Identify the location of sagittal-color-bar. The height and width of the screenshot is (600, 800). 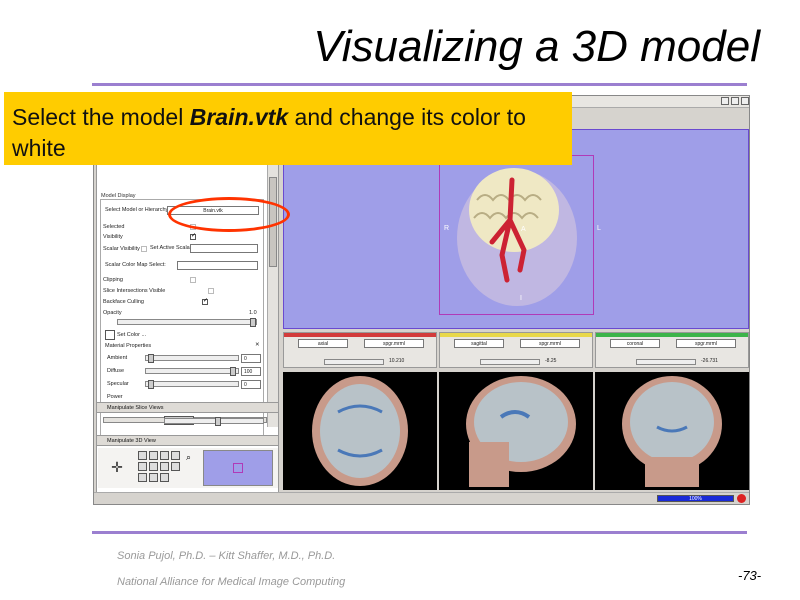
(516, 335).